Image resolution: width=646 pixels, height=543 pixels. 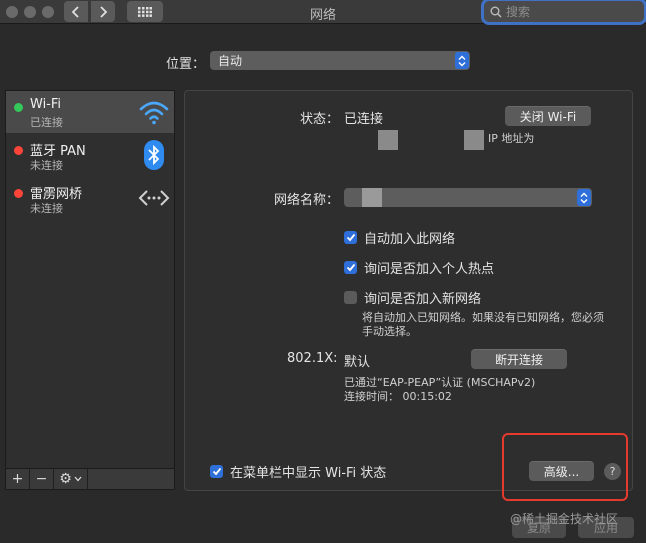 What do you see at coordinates (496, 12) in the screenshot?
I see `search-icon` at bounding box center [496, 12].